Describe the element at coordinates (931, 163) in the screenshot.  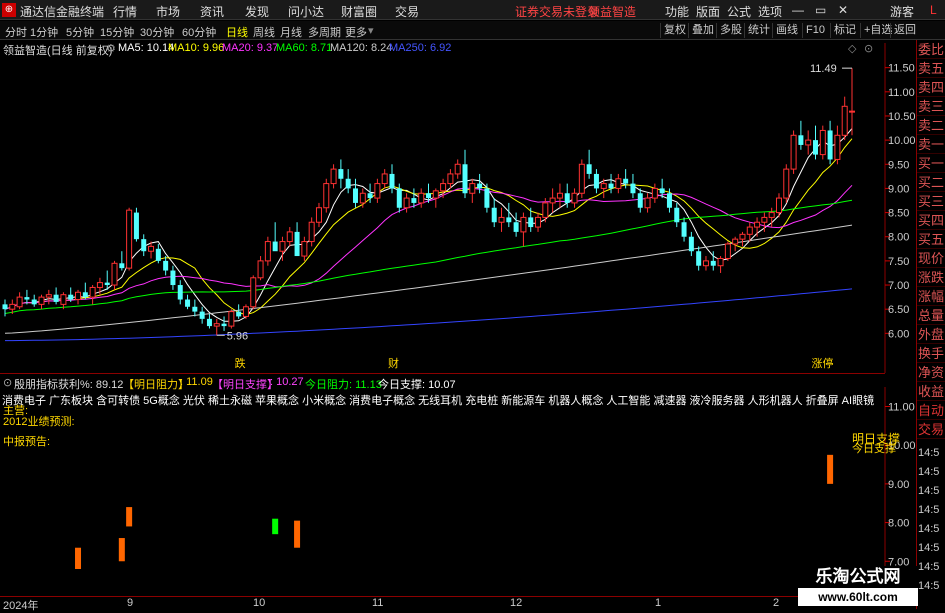
I see `side-tab: 买一` at that location.